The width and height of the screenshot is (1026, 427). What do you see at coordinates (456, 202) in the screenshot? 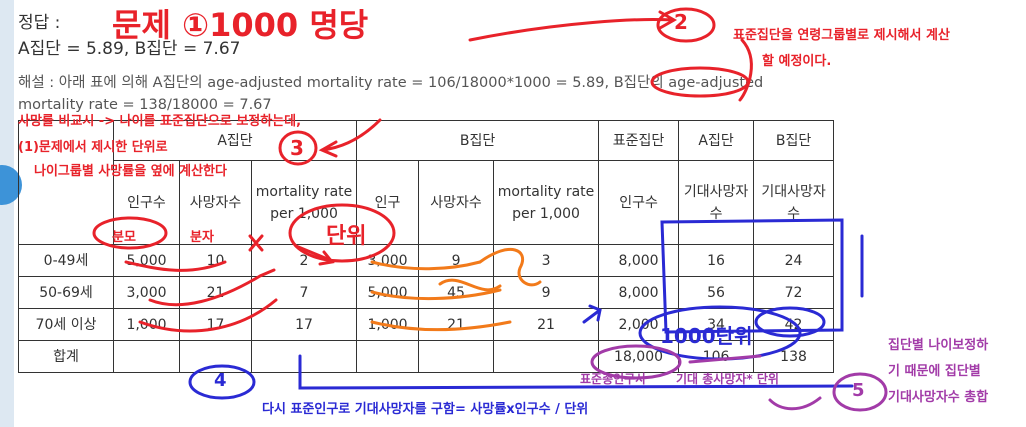
I see `sub-header: 사망자수` at bounding box center [456, 202].